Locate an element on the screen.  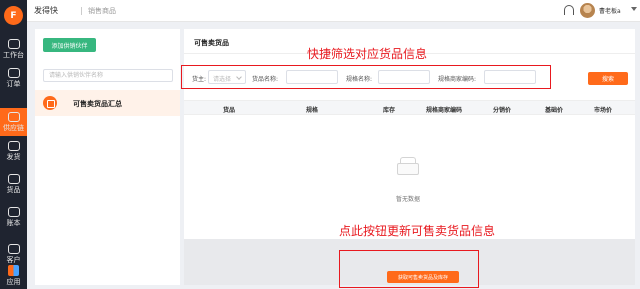
title-divider is located at coordinates (81, 11).